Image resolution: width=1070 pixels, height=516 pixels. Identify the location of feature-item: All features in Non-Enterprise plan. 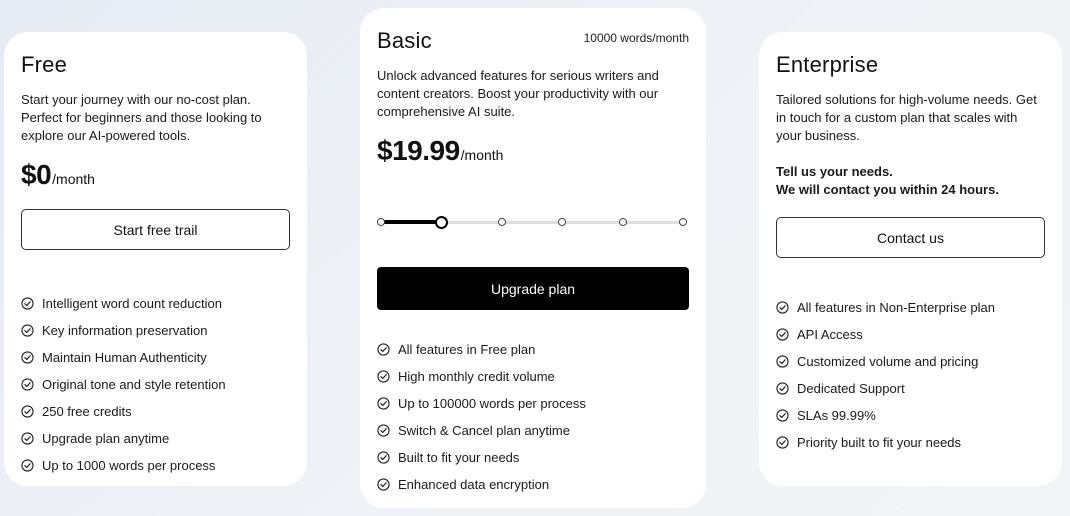
(910, 307).